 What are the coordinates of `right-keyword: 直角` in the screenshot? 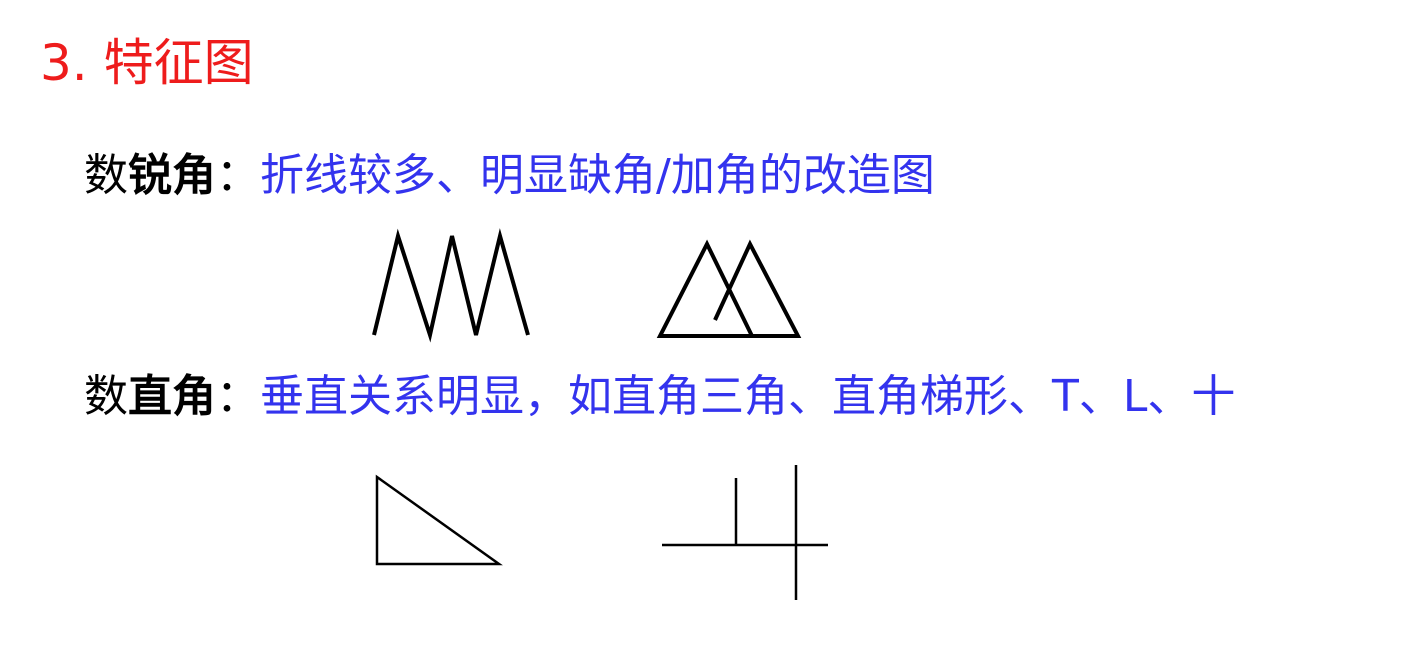 It's located at (172, 396).